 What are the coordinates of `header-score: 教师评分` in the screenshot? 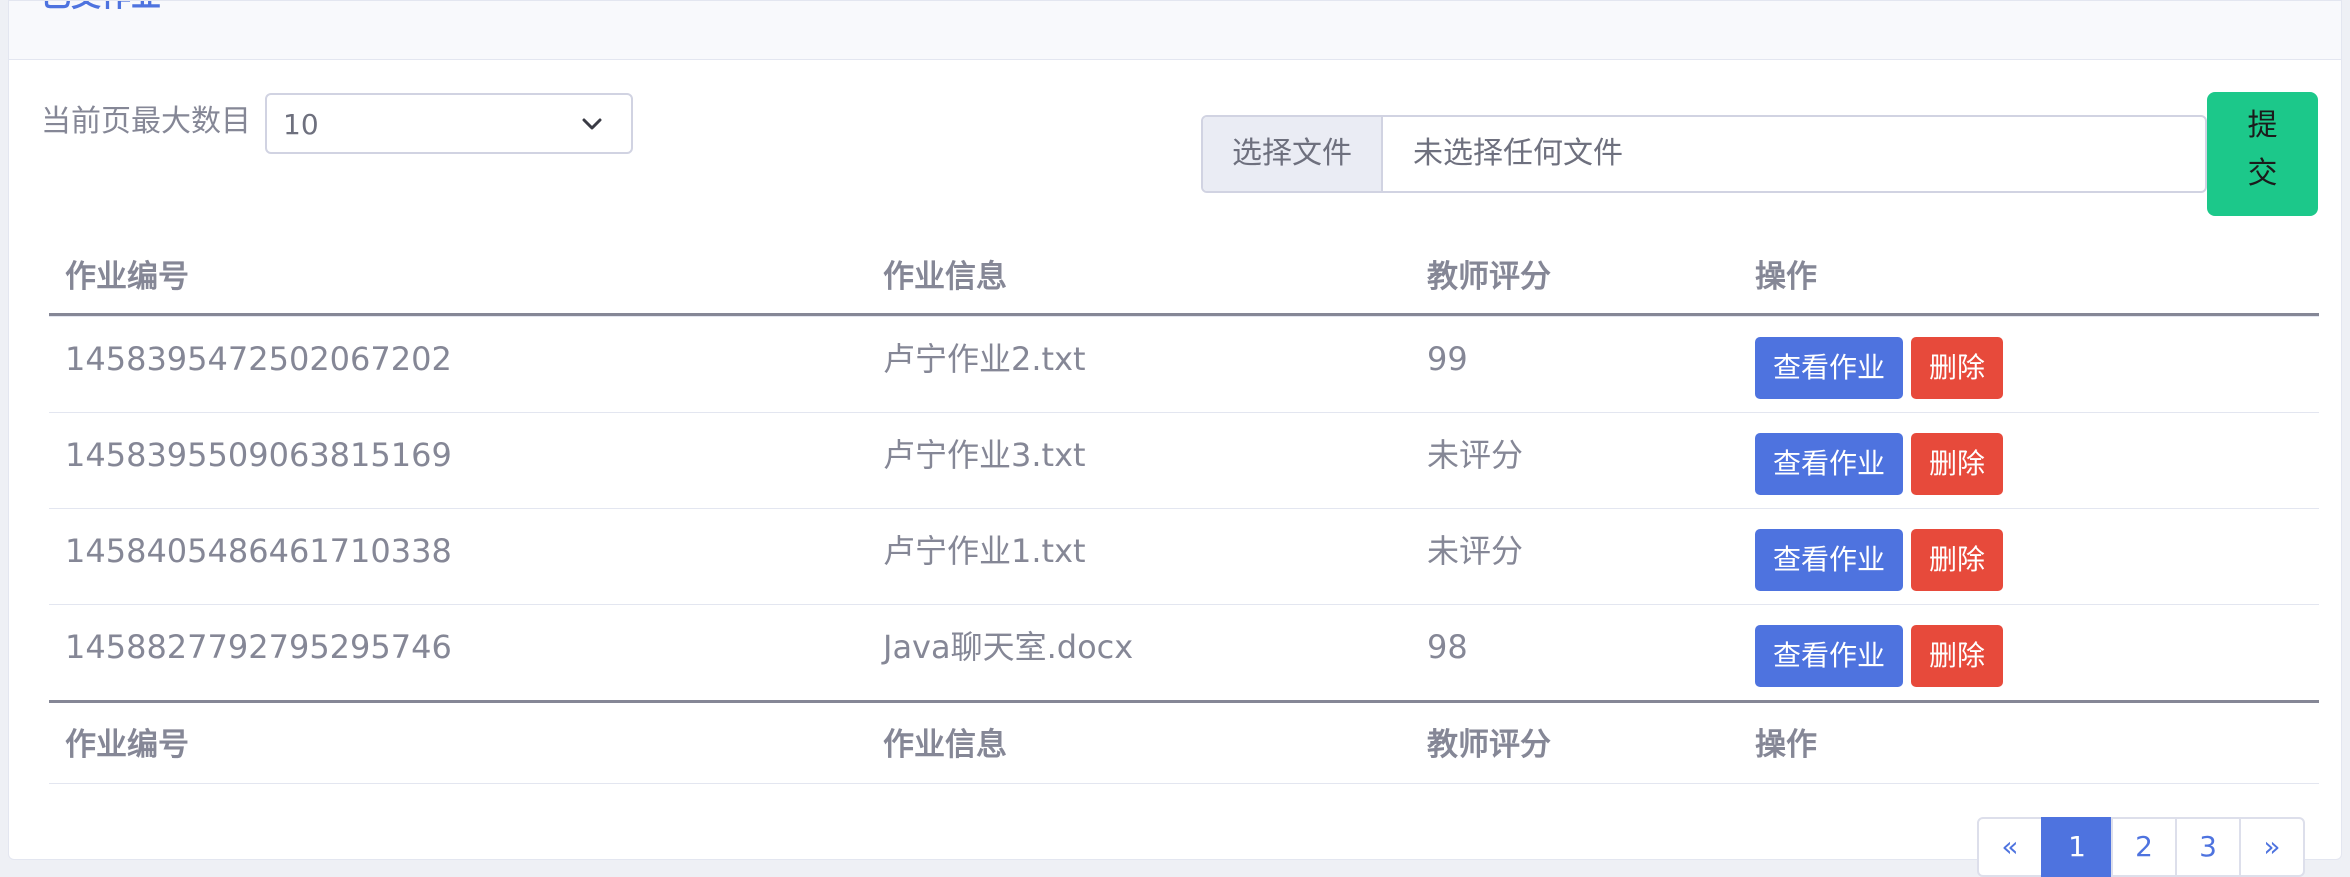 It's located at (1489, 277).